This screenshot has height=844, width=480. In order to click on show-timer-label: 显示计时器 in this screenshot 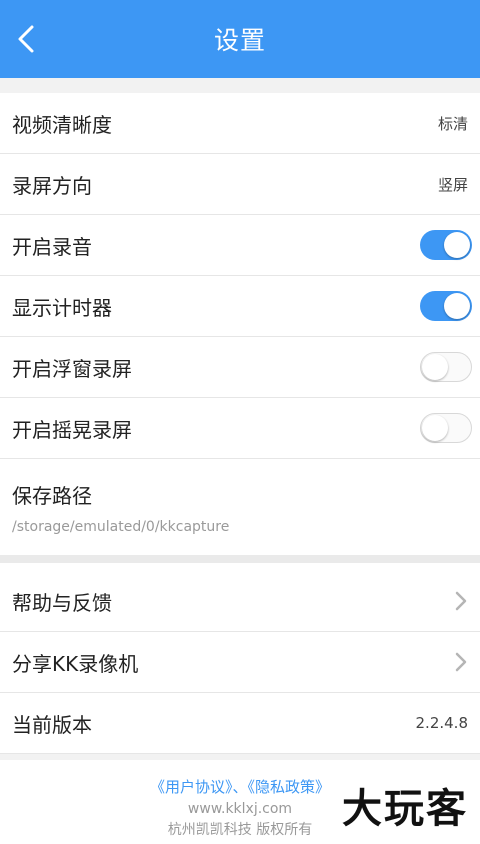, I will do `click(62, 307)`.